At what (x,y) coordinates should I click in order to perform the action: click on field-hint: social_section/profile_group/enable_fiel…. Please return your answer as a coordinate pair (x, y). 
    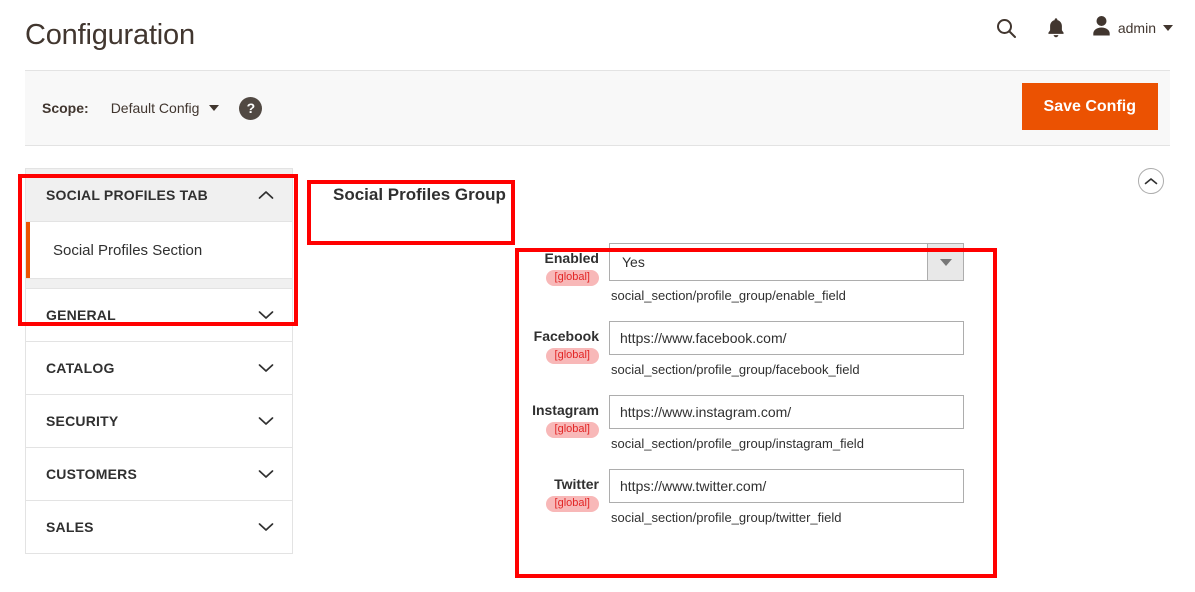
    Looking at the image, I should click on (728, 295).